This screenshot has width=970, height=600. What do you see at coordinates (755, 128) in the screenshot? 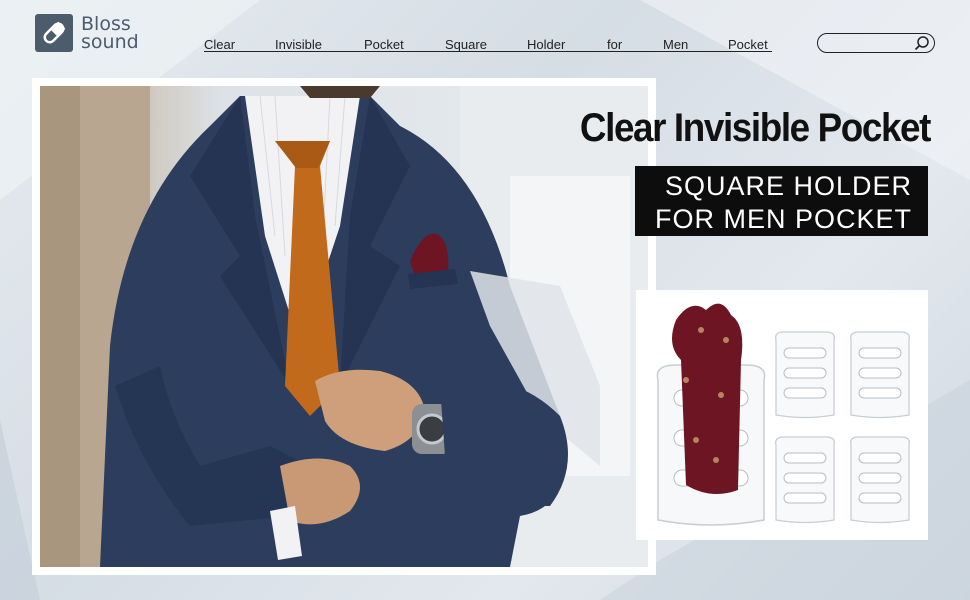
I see `hero-headline: Clear Invisible Pocket` at bounding box center [755, 128].